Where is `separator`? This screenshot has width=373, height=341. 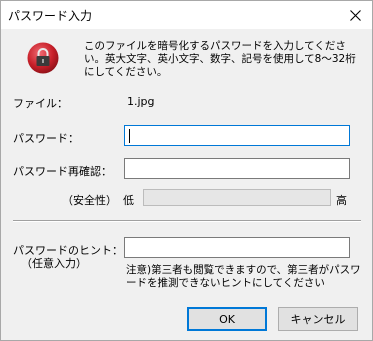
separator is located at coordinates (187, 221).